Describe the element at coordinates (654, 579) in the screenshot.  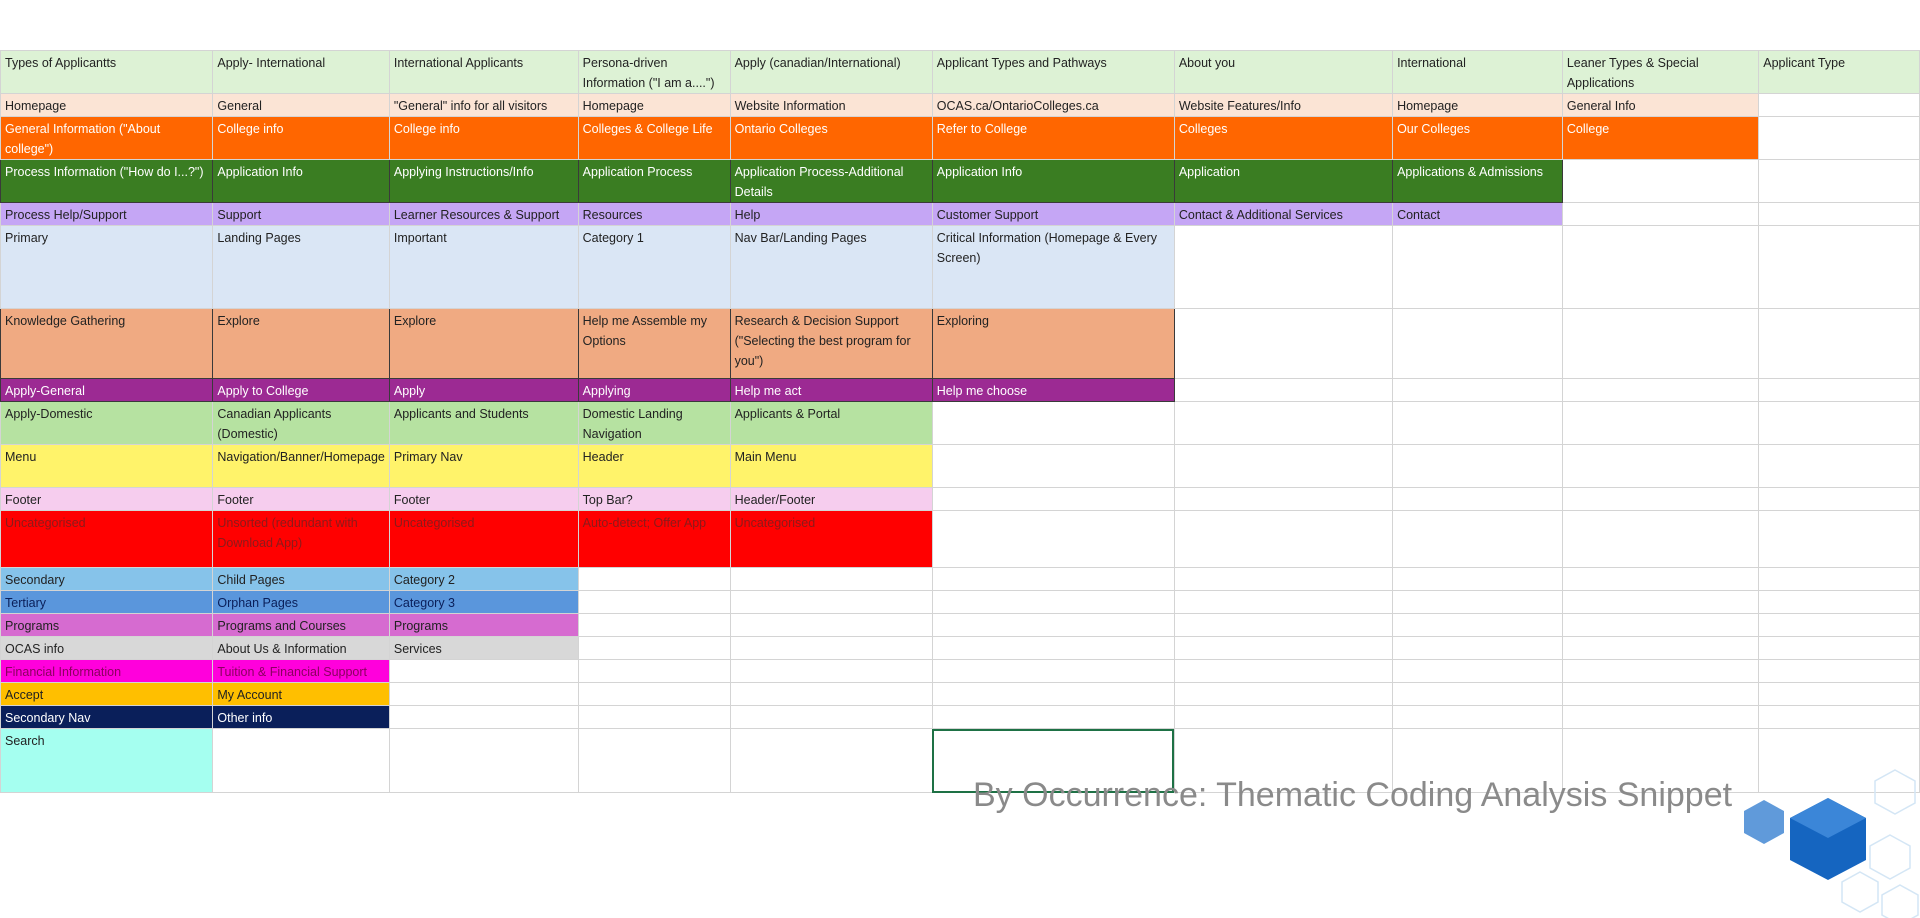
I see `cell-r13-c4` at that location.